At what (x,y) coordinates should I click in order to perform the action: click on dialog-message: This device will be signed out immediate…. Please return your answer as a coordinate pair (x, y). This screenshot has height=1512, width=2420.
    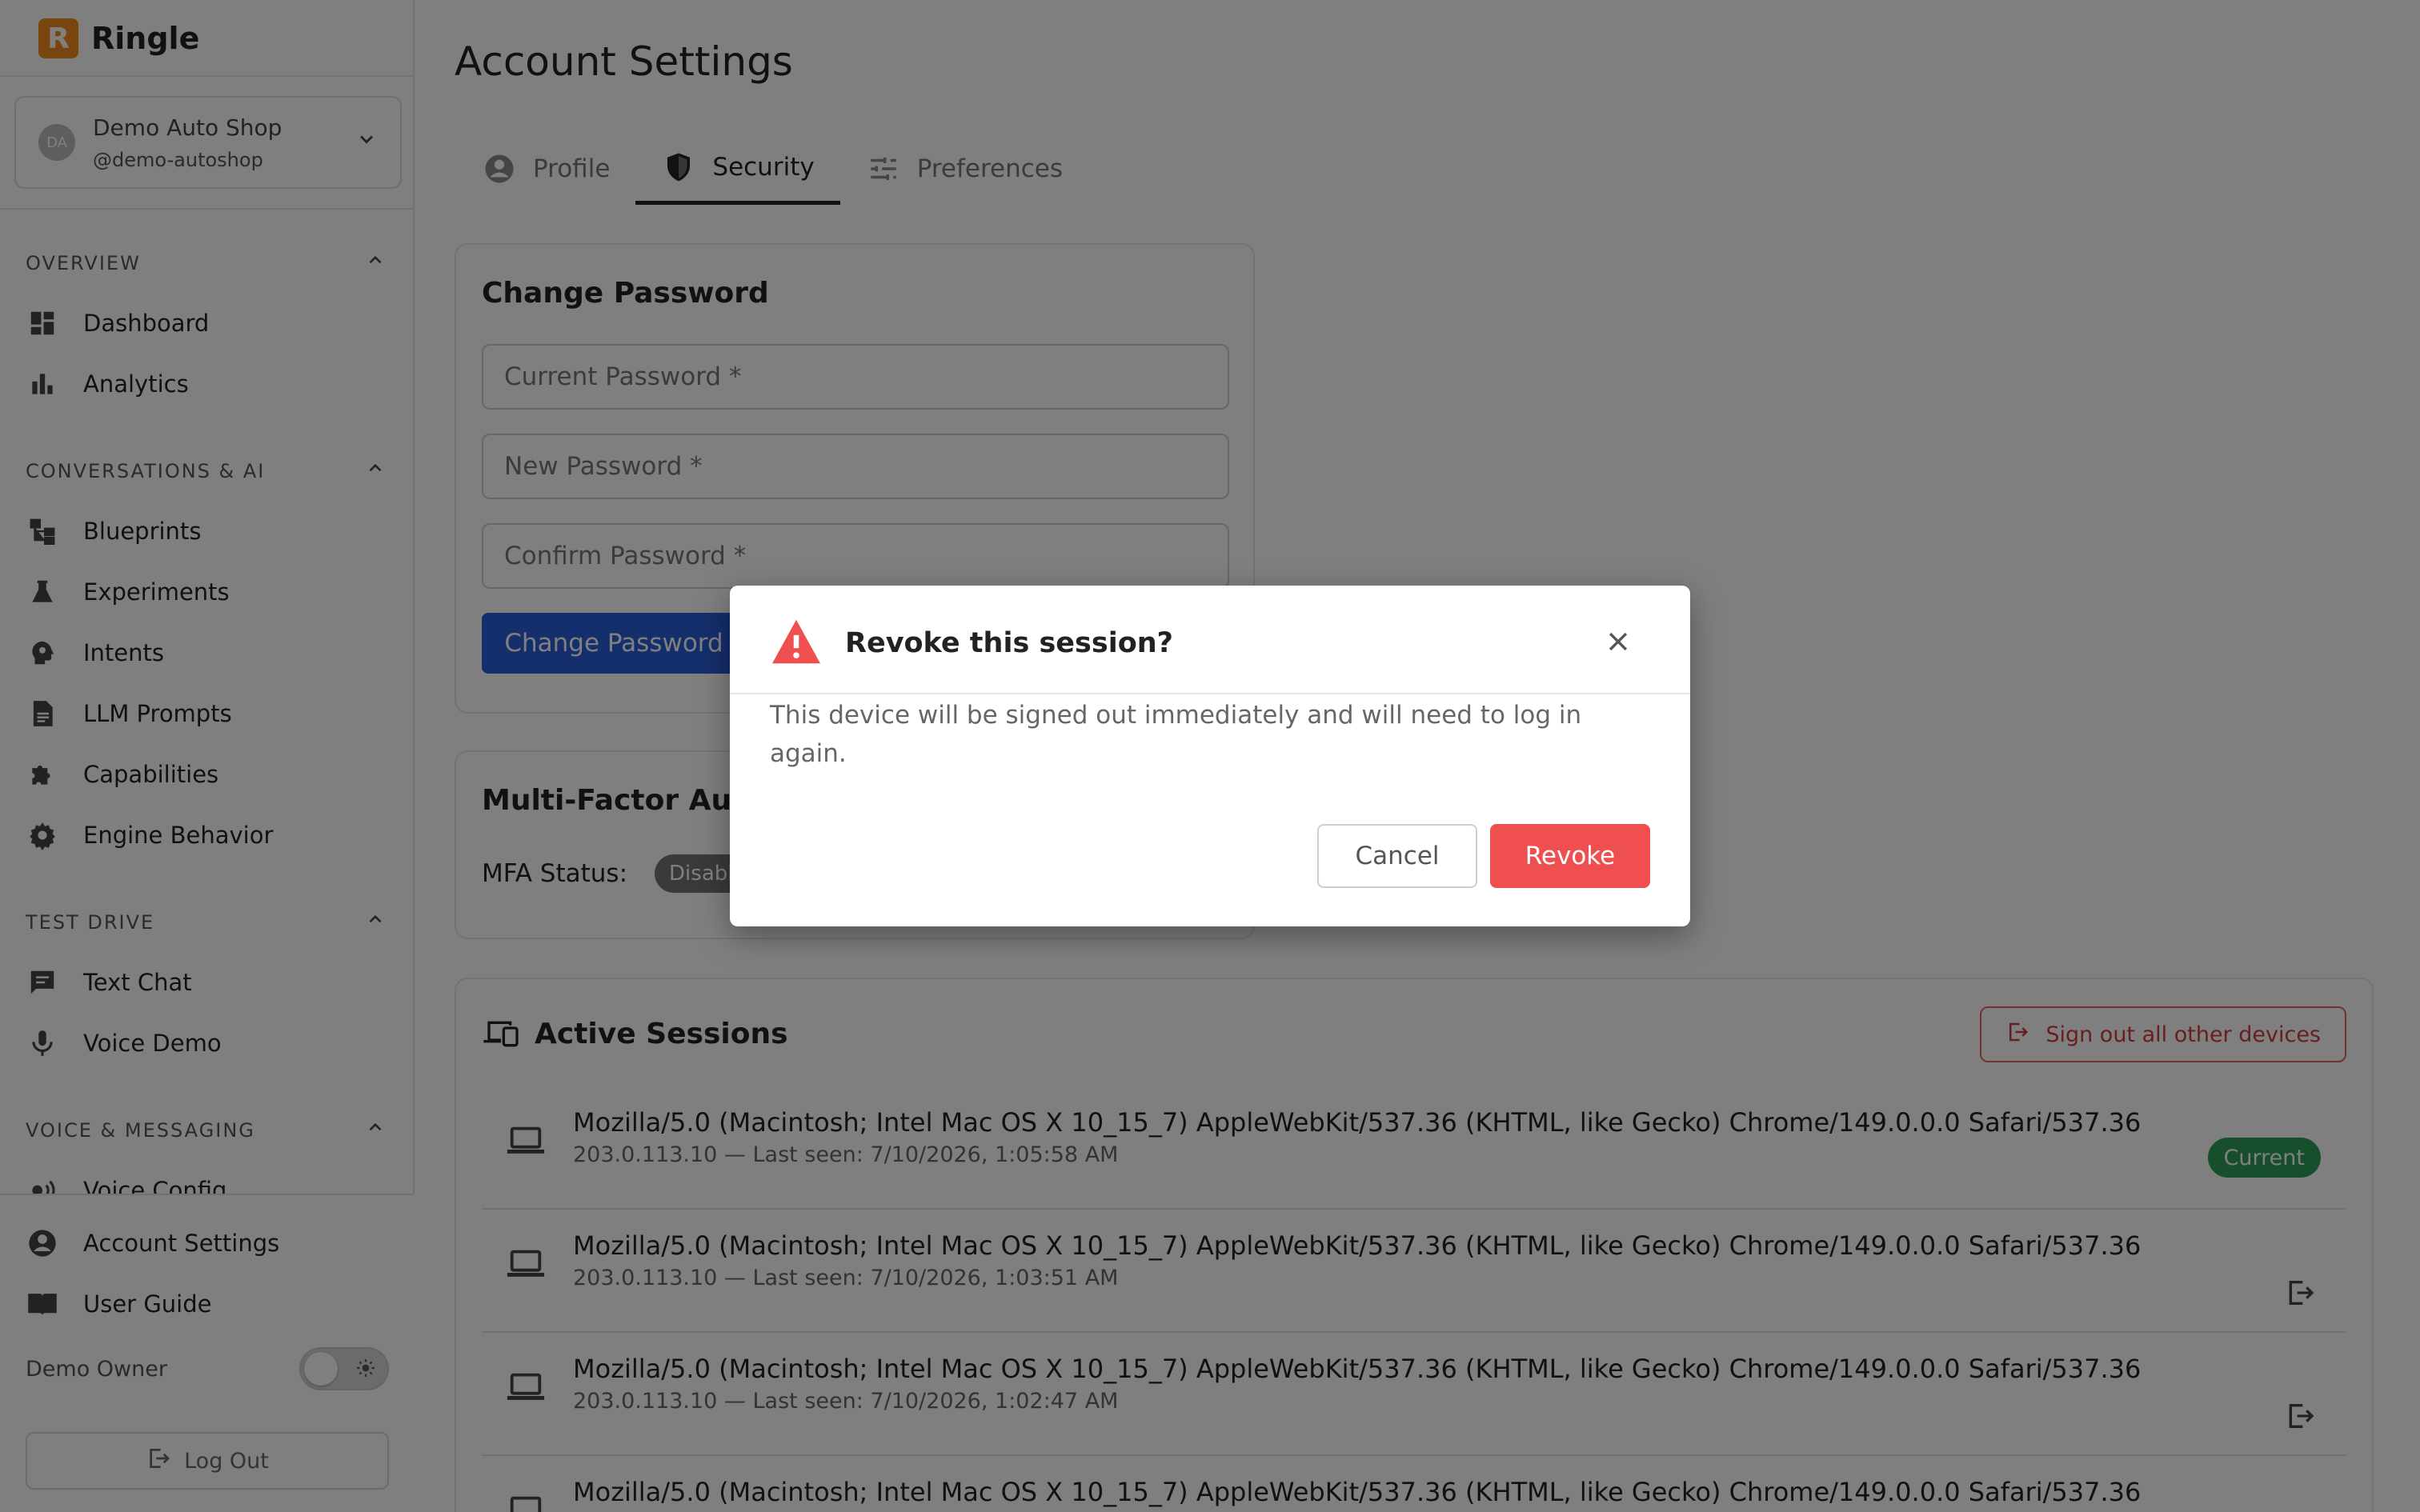
    Looking at the image, I should click on (1176, 734).